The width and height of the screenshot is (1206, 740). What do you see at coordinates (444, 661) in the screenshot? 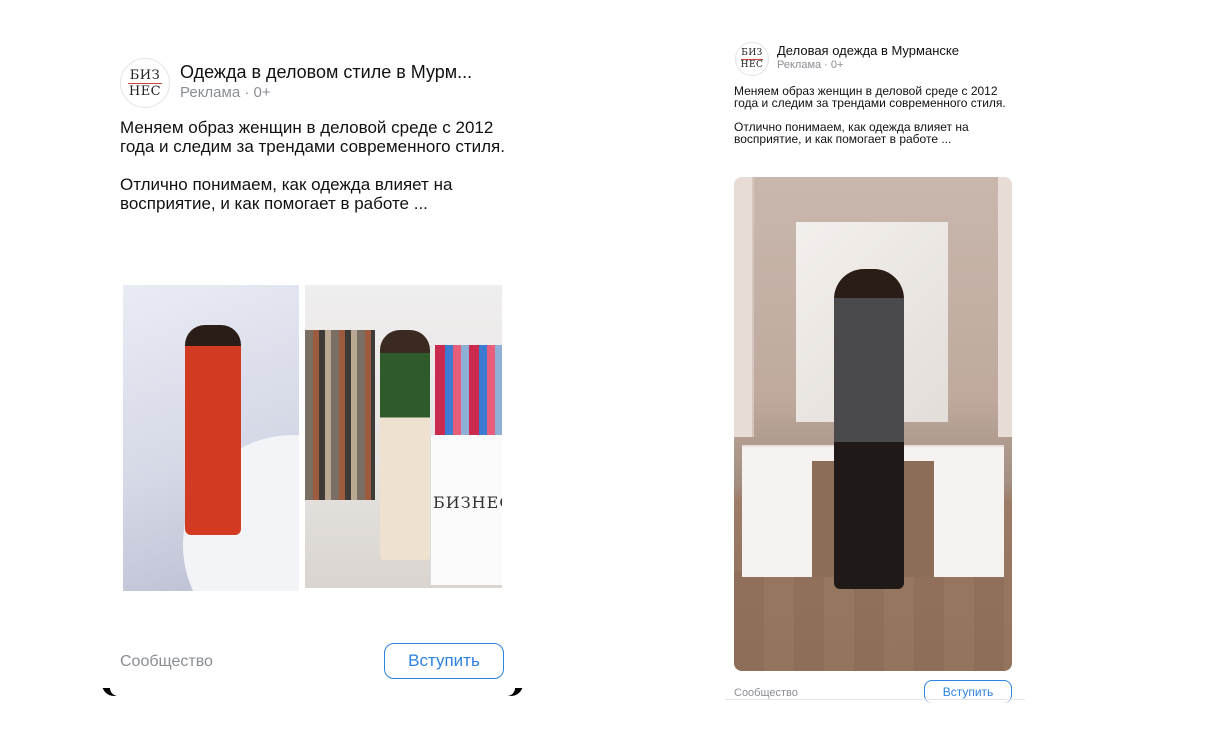
I see `join-button: Вступить` at bounding box center [444, 661].